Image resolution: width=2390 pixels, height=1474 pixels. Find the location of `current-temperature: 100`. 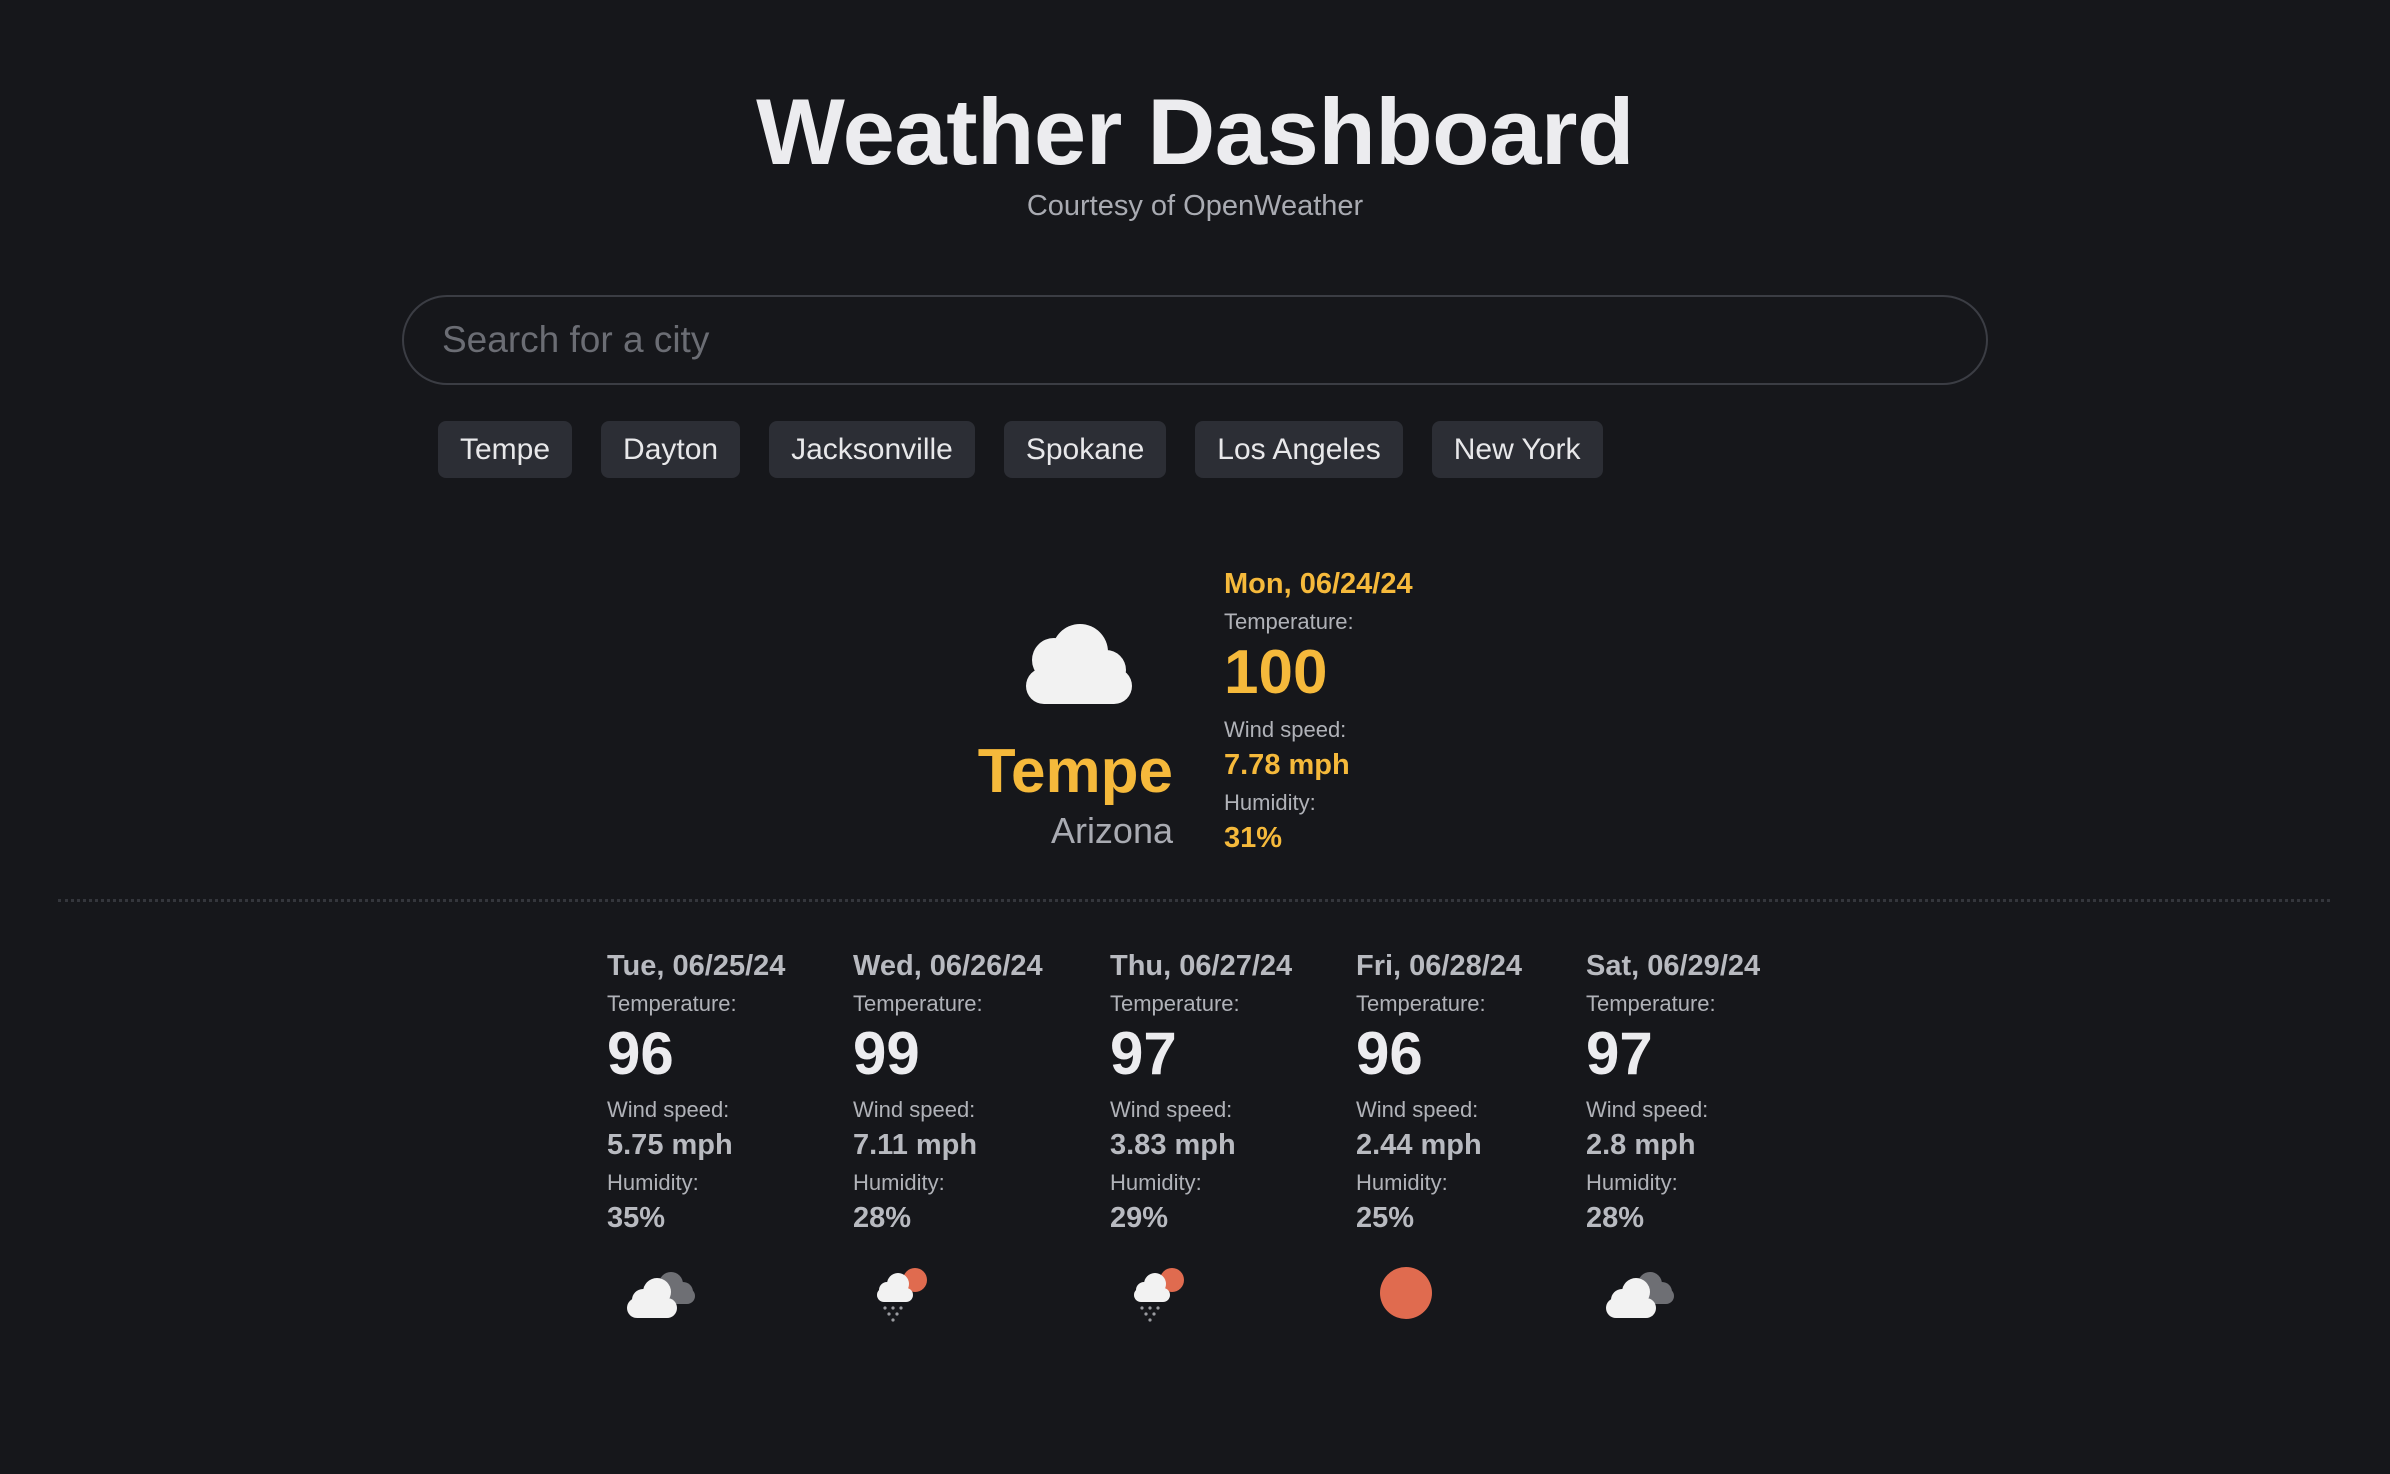

current-temperature: 100 is located at coordinates (1276, 672).